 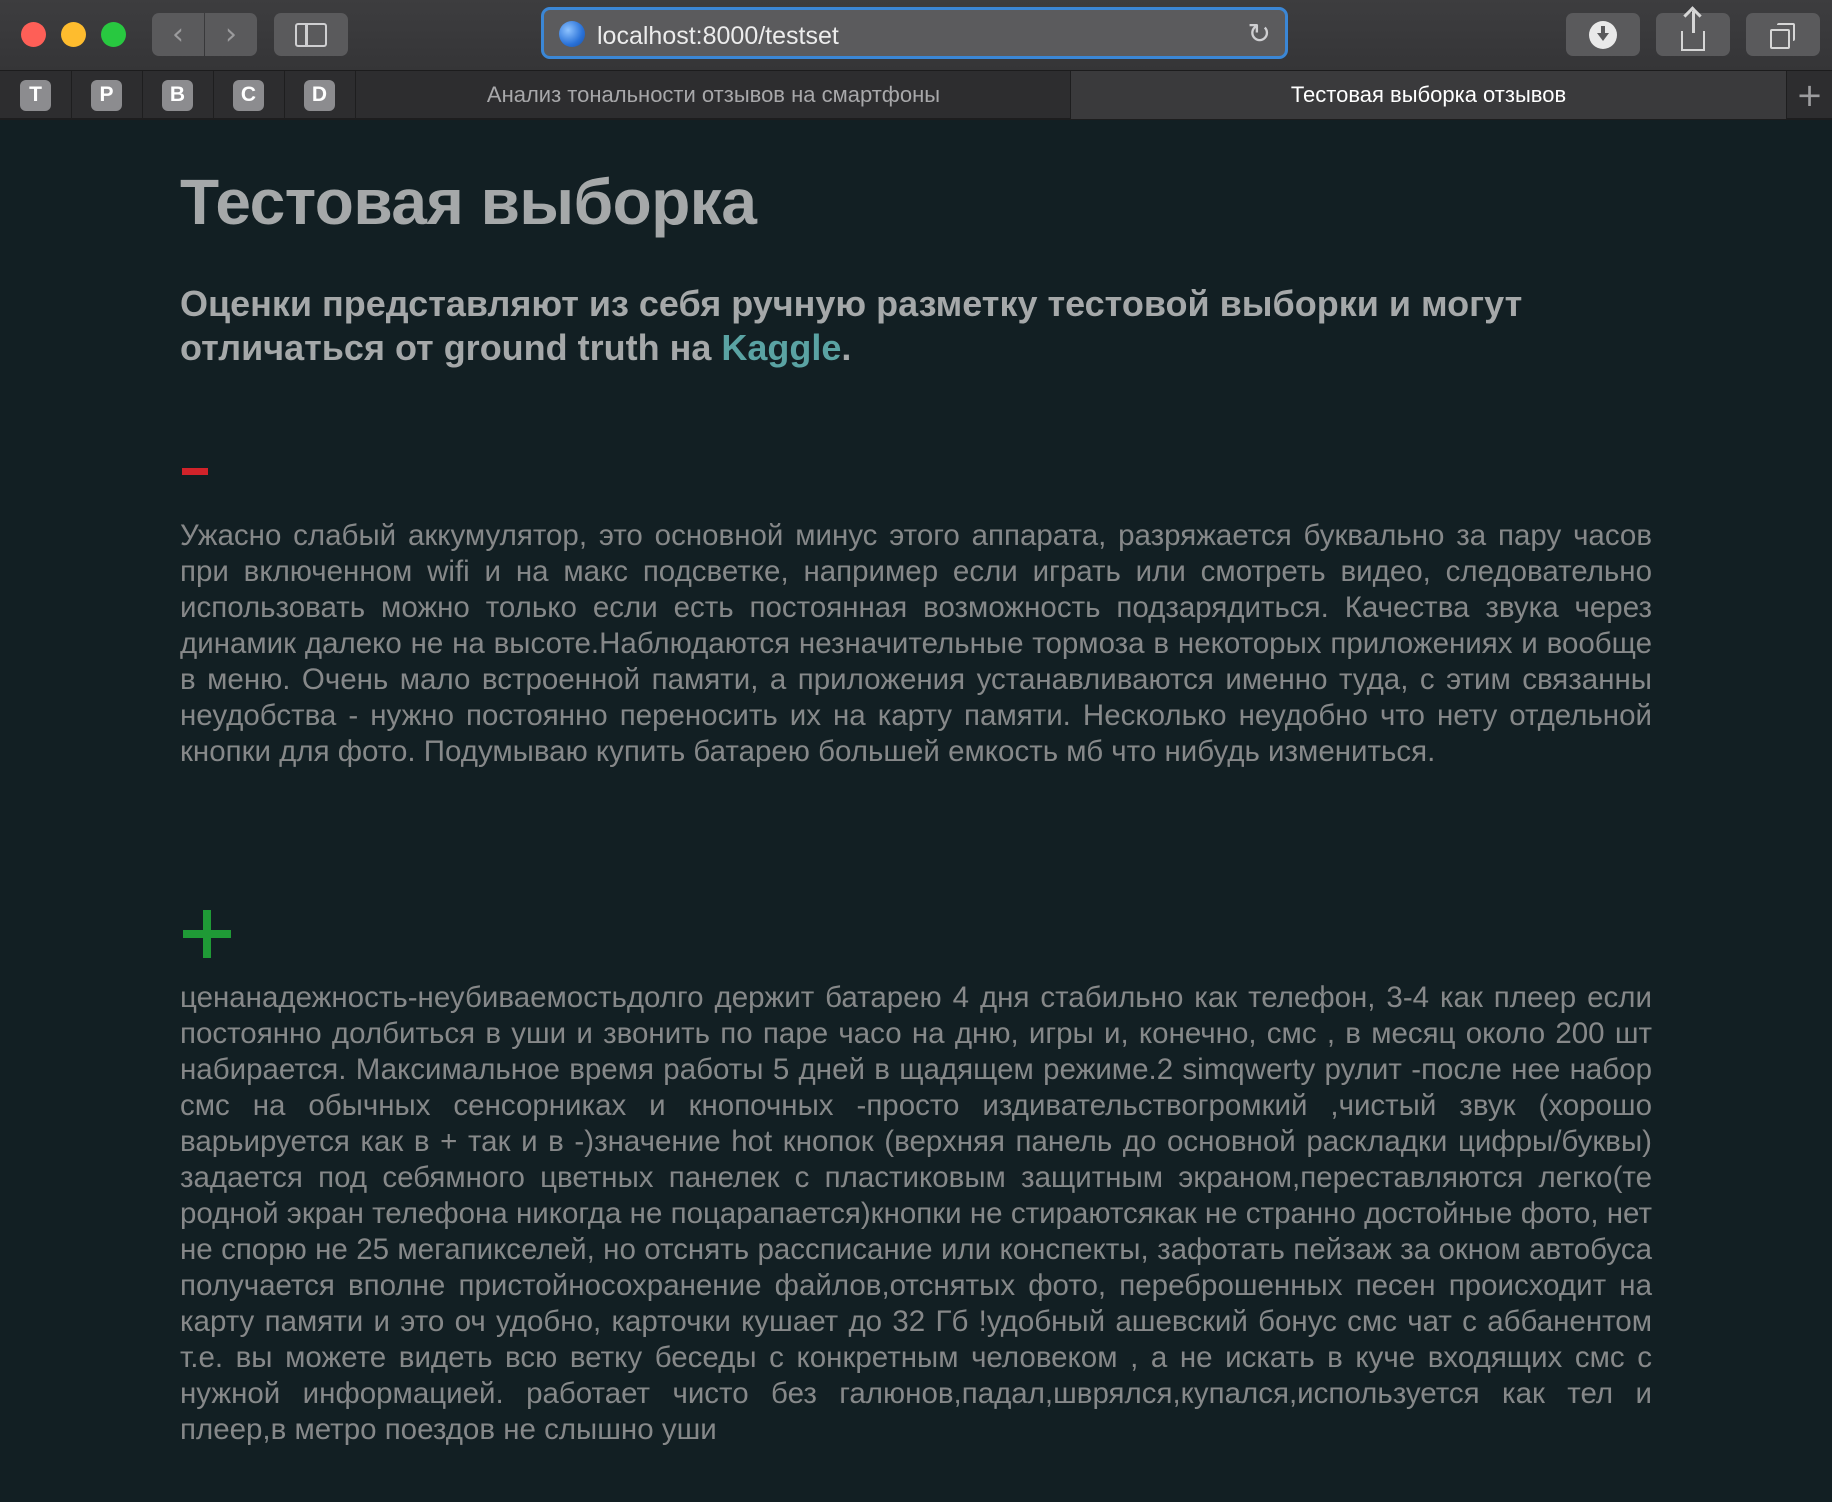 I want to click on negative-sentiment-icon, so click(x=195, y=471).